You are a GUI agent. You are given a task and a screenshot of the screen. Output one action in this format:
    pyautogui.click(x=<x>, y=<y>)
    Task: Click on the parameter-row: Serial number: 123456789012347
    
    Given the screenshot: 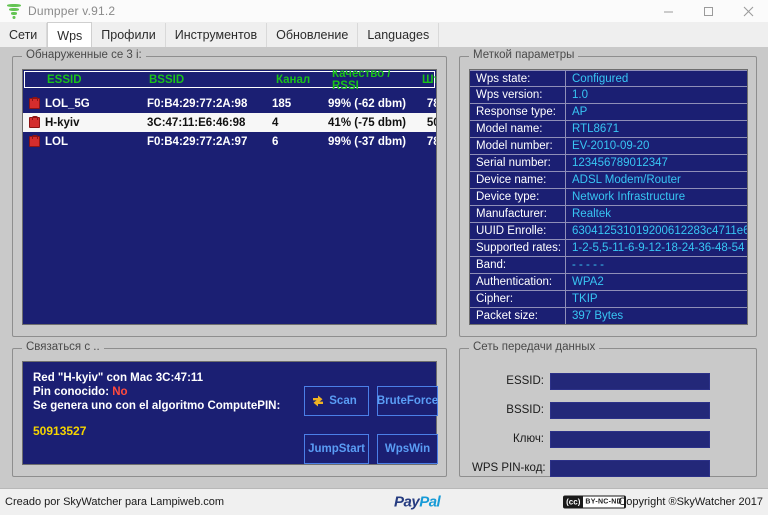 What is the action you would take?
    pyautogui.click(x=608, y=163)
    